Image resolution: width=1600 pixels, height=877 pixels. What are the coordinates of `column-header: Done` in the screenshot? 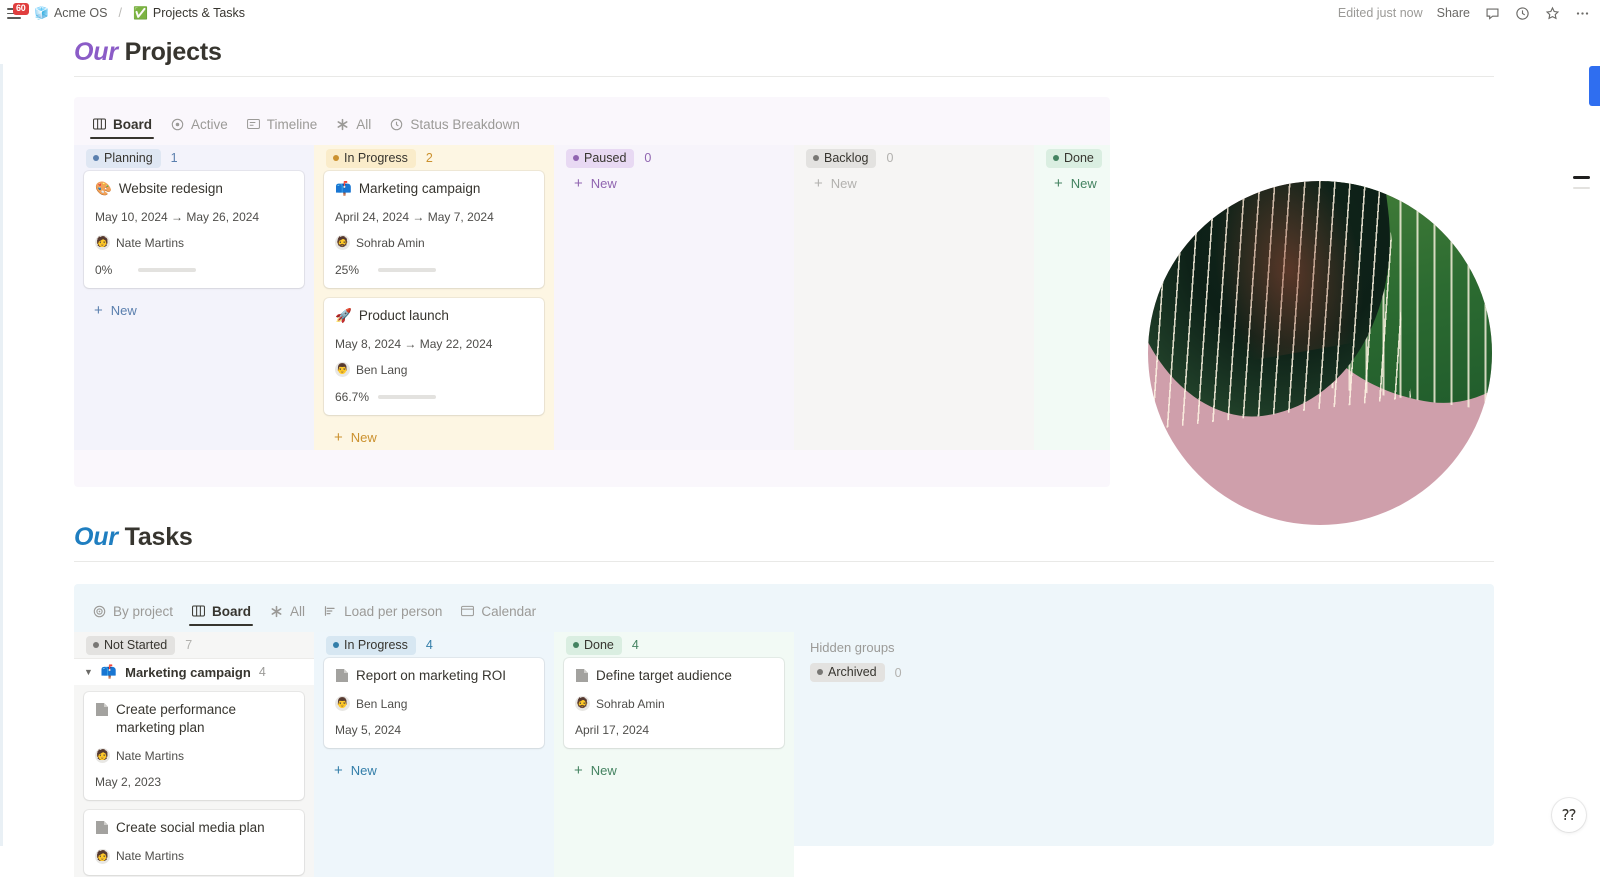 It's located at (1073, 158).